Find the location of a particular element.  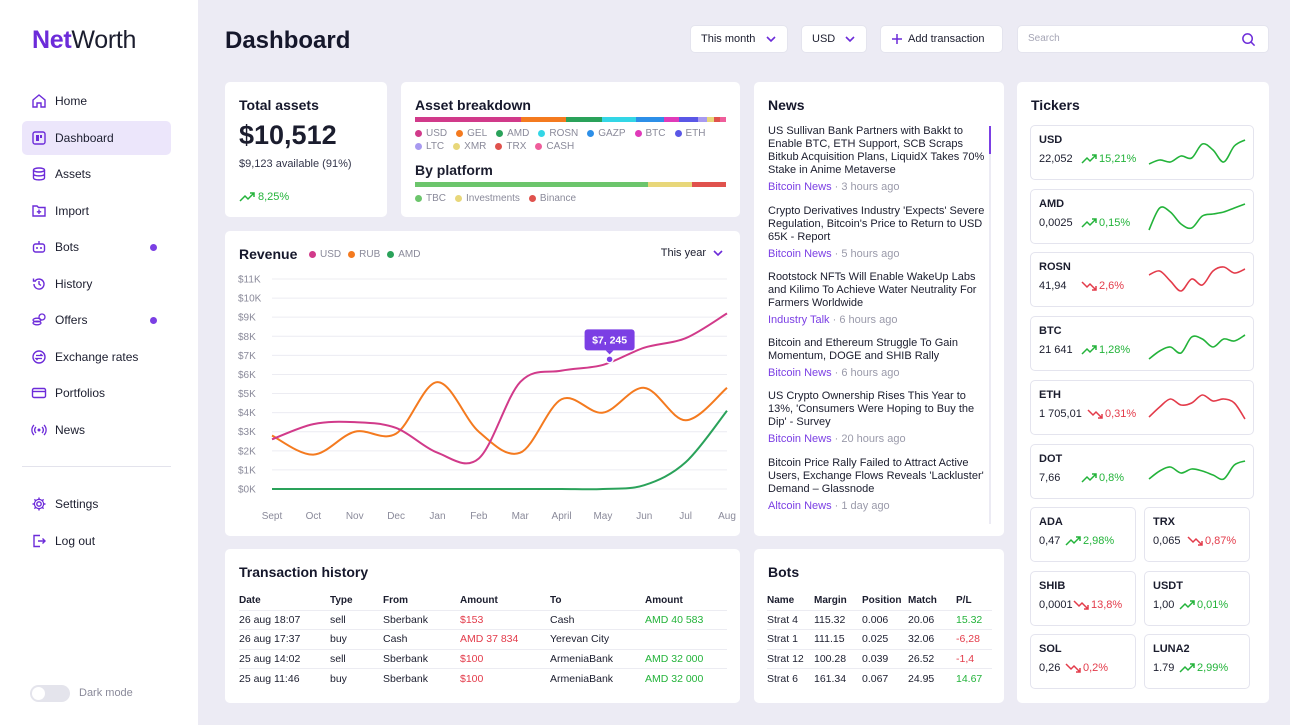

news-scrollbar is located at coordinates (990, 325).